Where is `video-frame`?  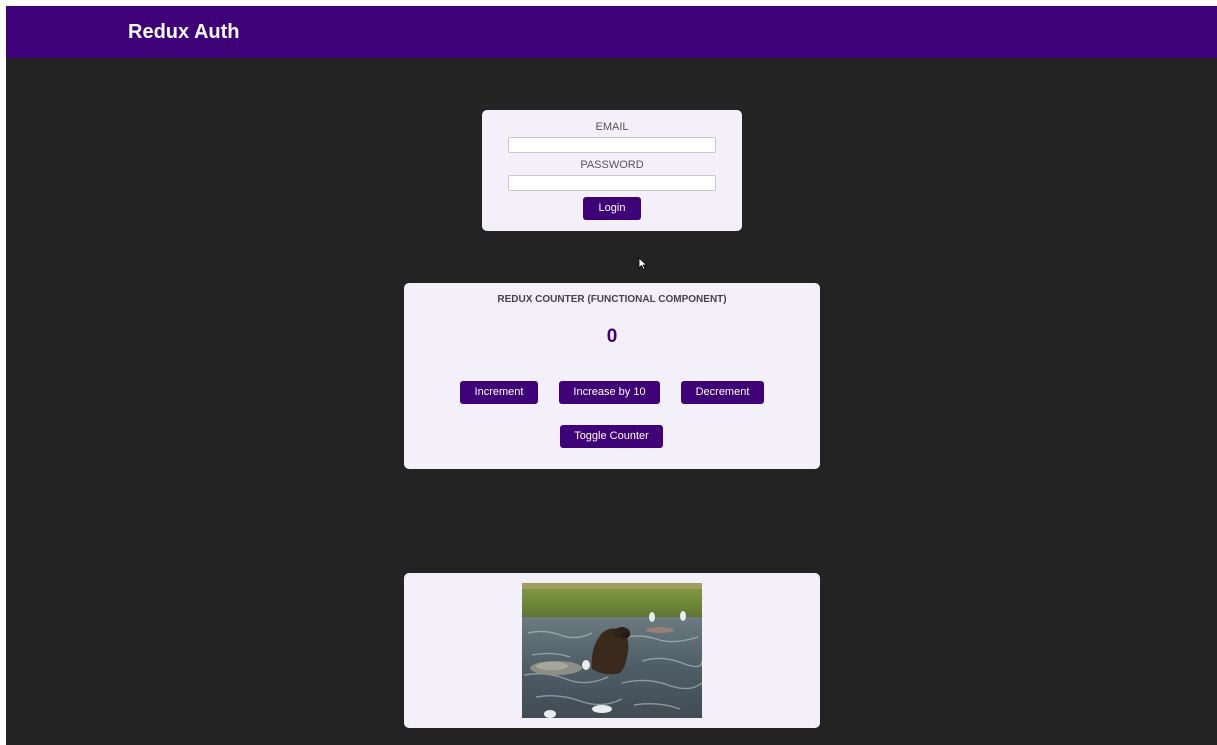
video-frame is located at coordinates (612, 650).